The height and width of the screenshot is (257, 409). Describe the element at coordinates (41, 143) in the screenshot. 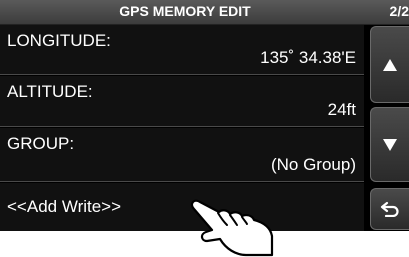

I see `group-label: GROUP:` at that location.